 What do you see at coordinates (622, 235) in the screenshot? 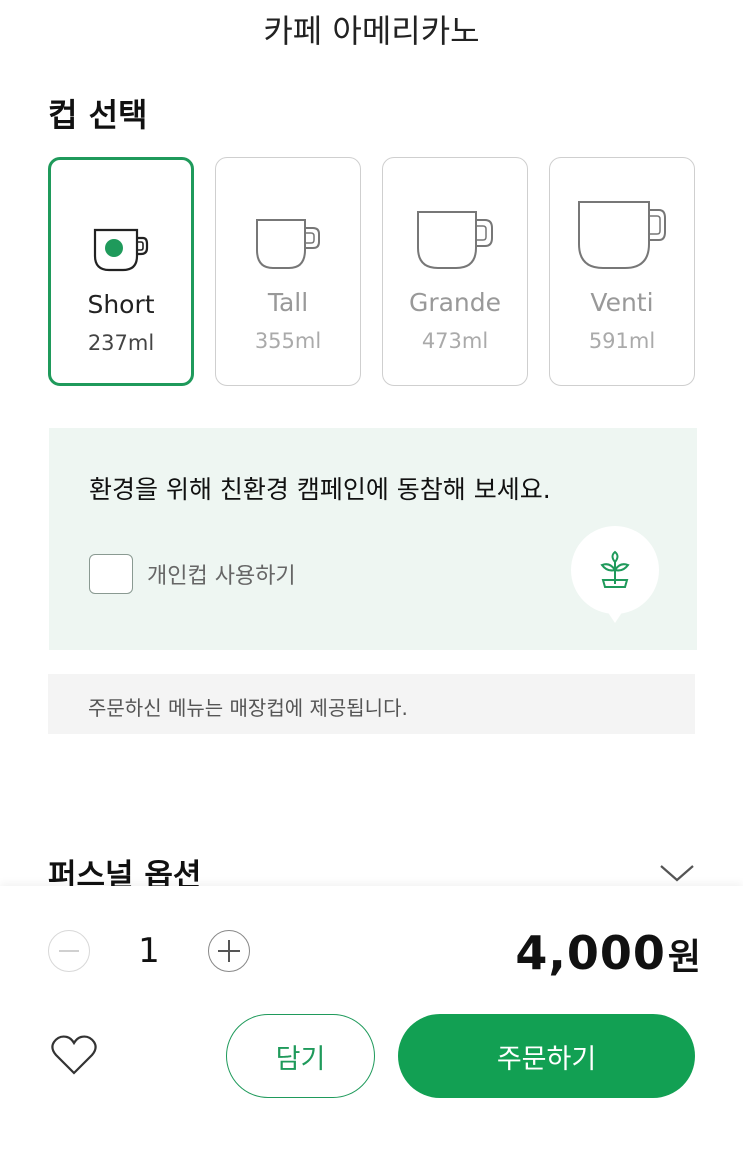
I see `venti-cup-icon` at bounding box center [622, 235].